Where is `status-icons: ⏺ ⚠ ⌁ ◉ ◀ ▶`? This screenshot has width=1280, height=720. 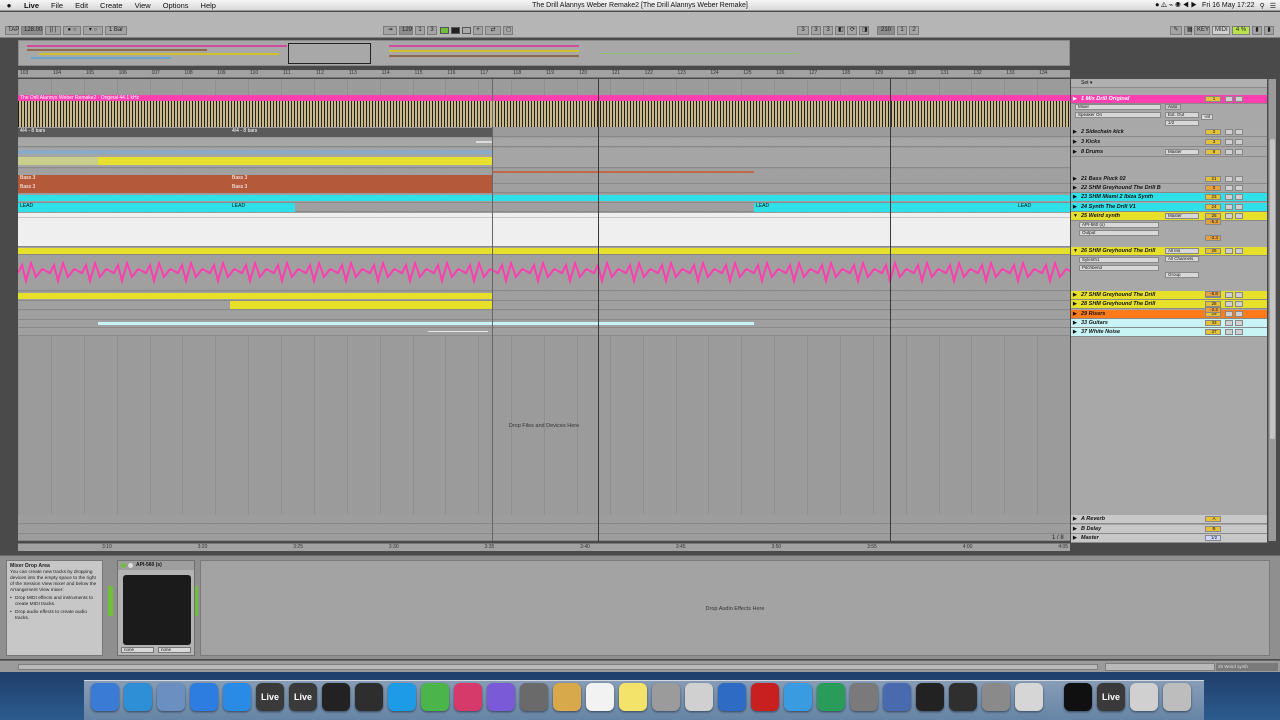 status-icons: ⏺ ⚠ ⌁ ◉ ◀ ▶ is located at coordinates (1176, 5).